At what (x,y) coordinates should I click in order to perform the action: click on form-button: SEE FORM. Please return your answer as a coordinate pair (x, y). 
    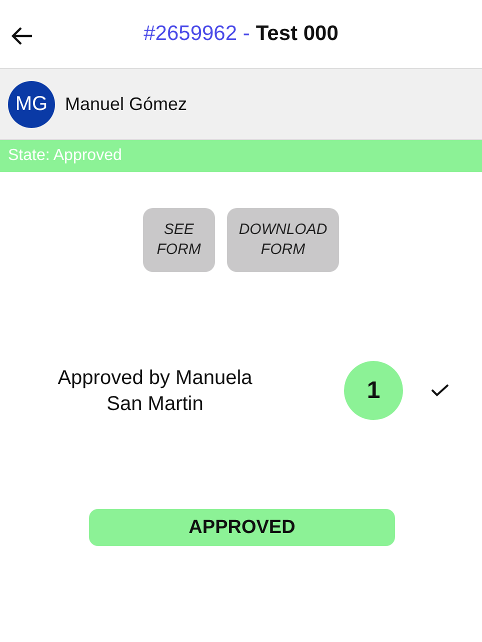
    Looking at the image, I should click on (178, 240).